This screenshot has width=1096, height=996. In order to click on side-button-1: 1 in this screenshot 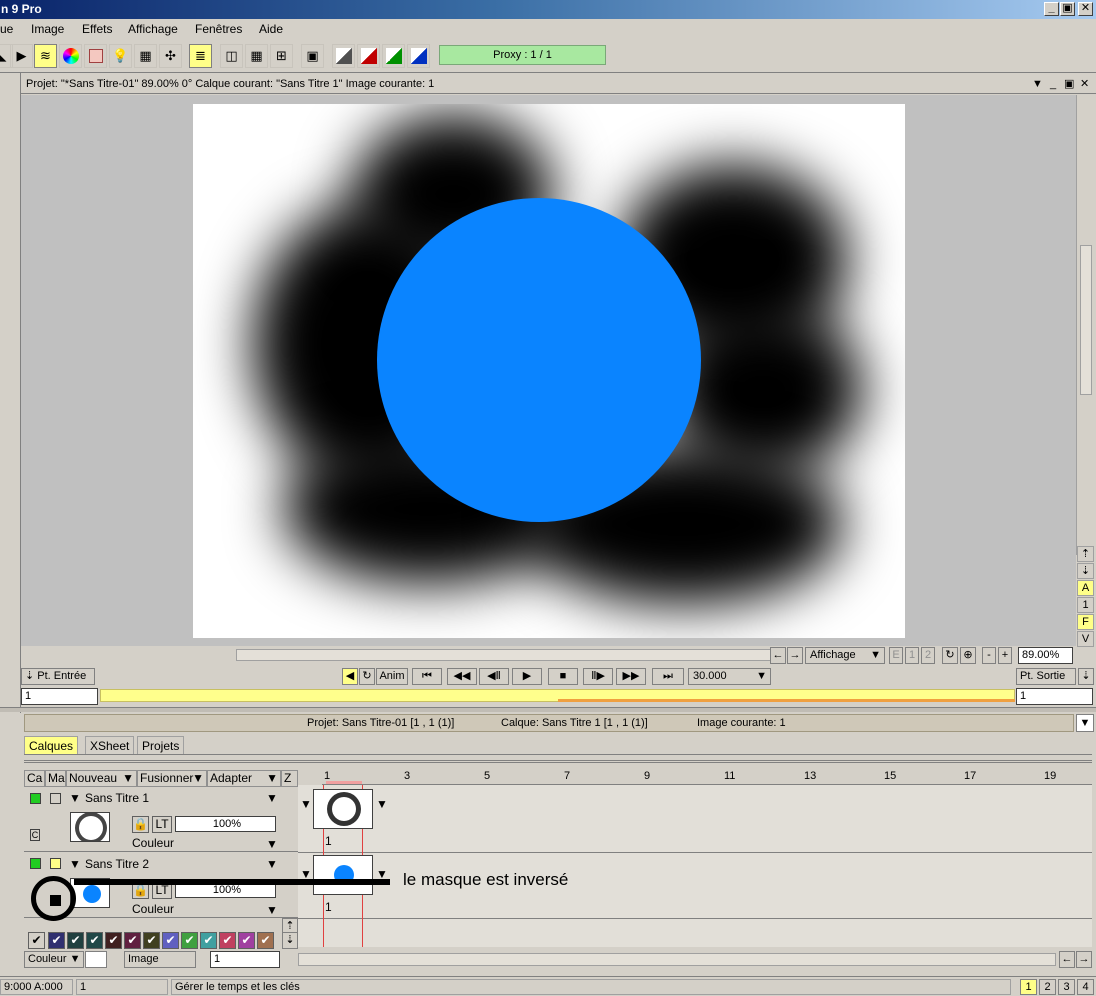, I will do `click(1085, 605)`.